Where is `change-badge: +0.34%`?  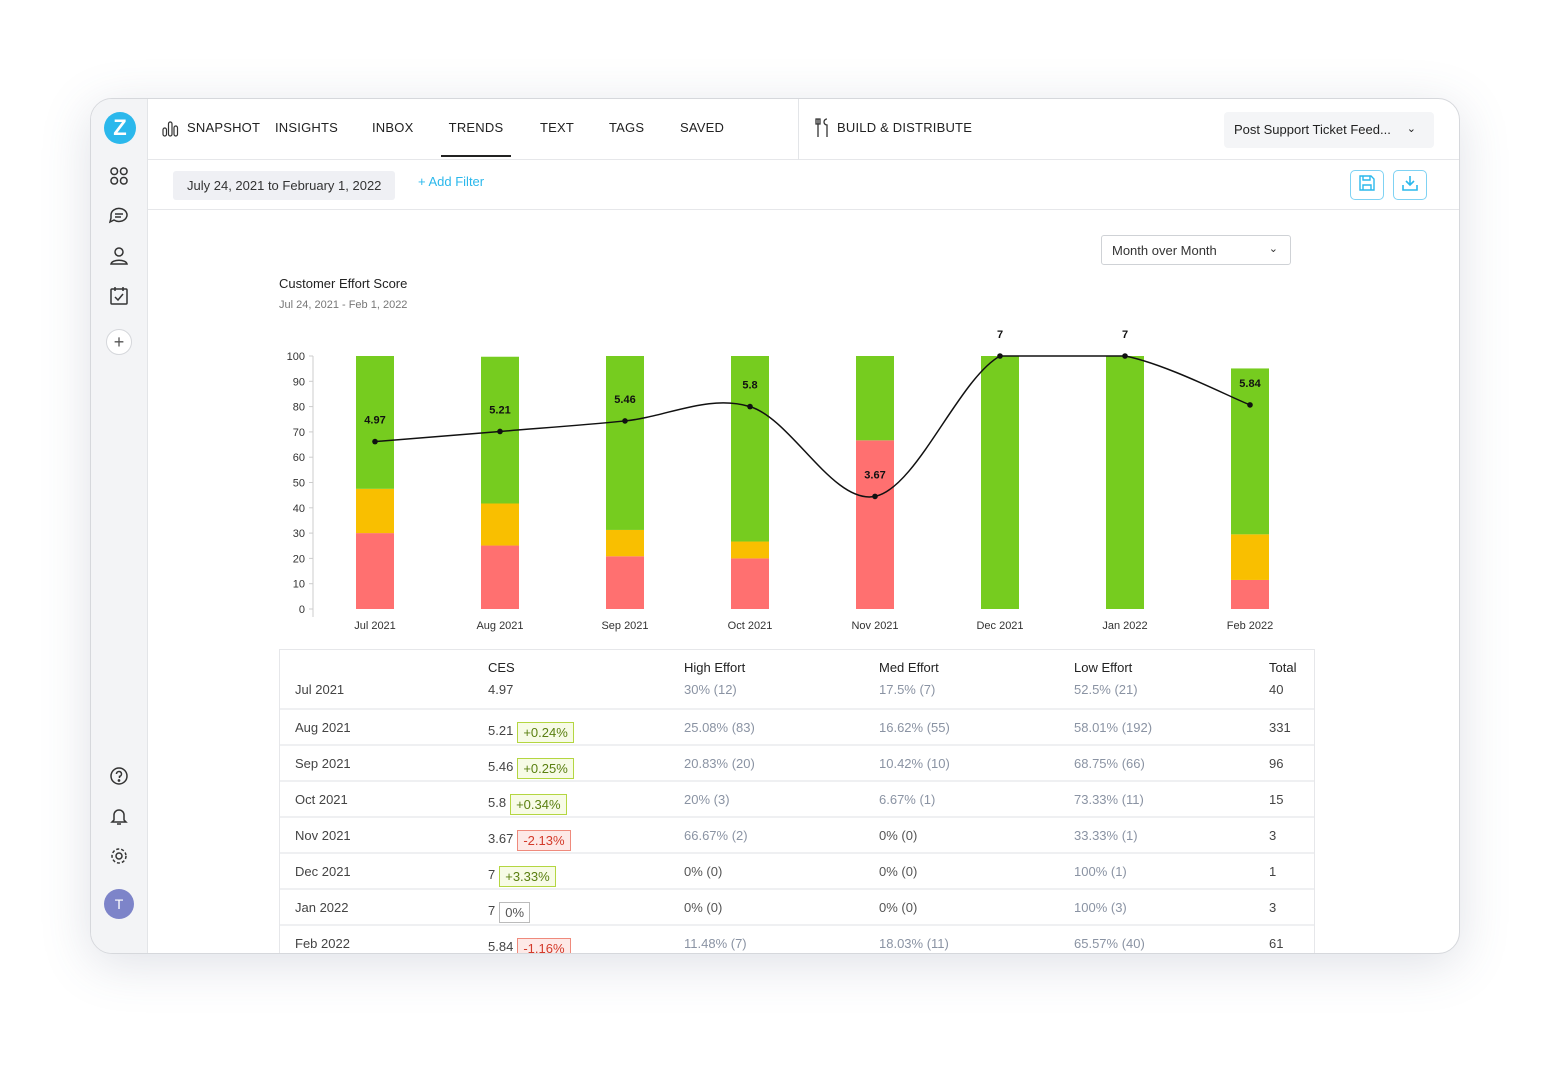
change-badge: +0.34% is located at coordinates (538, 804).